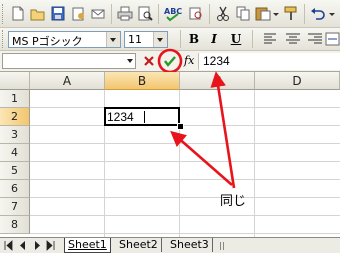 The image size is (340, 254). What do you see at coordinates (58, 13) in the screenshot?
I see `save-icon` at bounding box center [58, 13].